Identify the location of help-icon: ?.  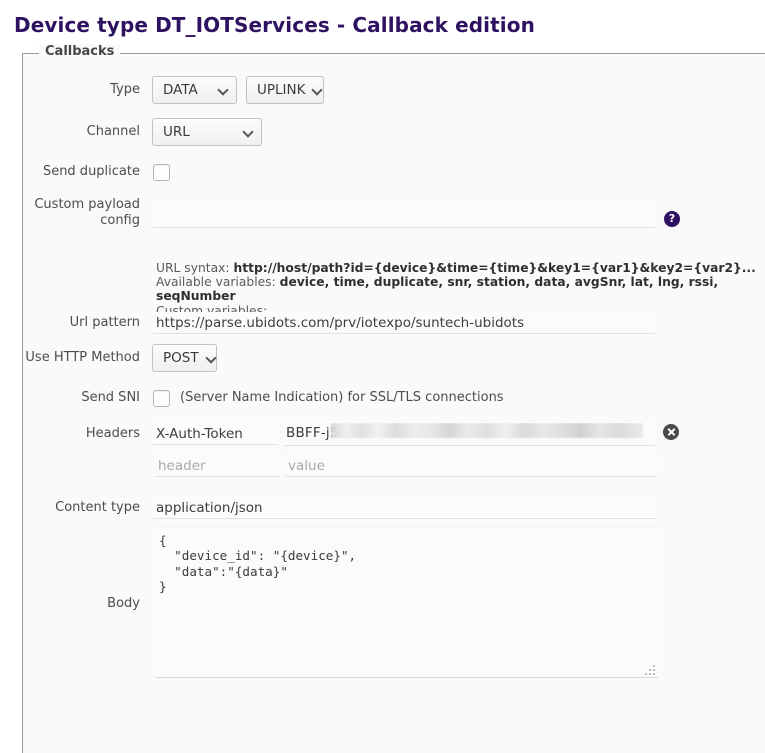
(672, 219).